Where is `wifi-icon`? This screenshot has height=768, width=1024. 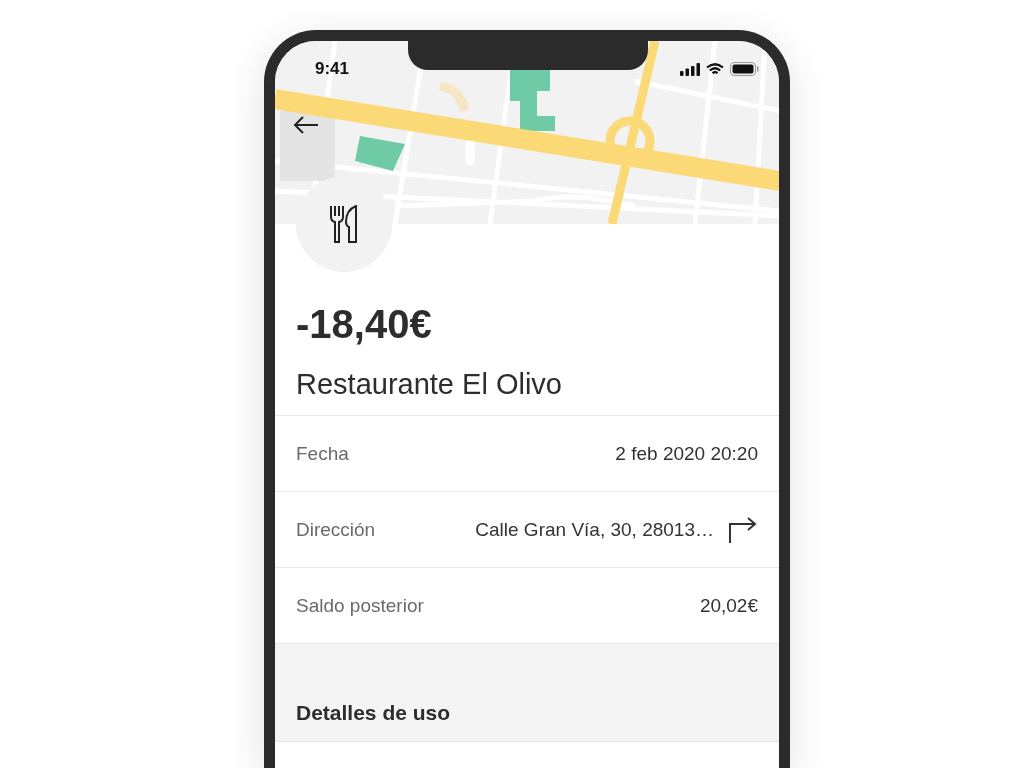 wifi-icon is located at coordinates (715, 69).